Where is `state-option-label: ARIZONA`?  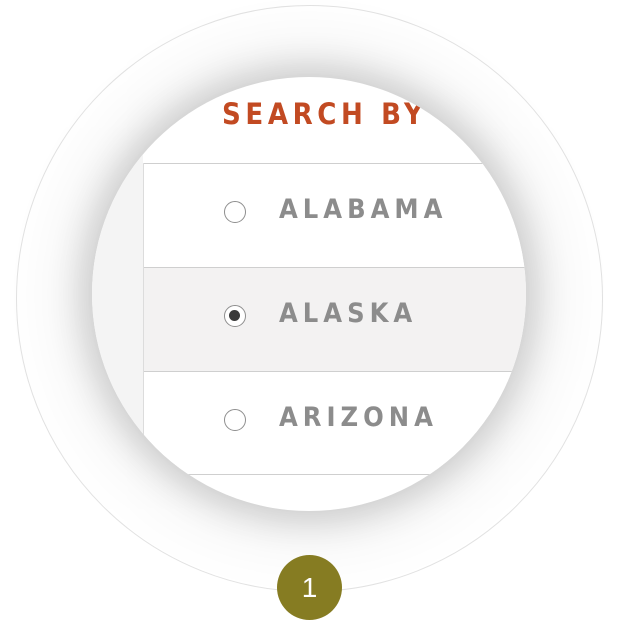
state-option-label: ARIZONA is located at coordinates (358, 417).